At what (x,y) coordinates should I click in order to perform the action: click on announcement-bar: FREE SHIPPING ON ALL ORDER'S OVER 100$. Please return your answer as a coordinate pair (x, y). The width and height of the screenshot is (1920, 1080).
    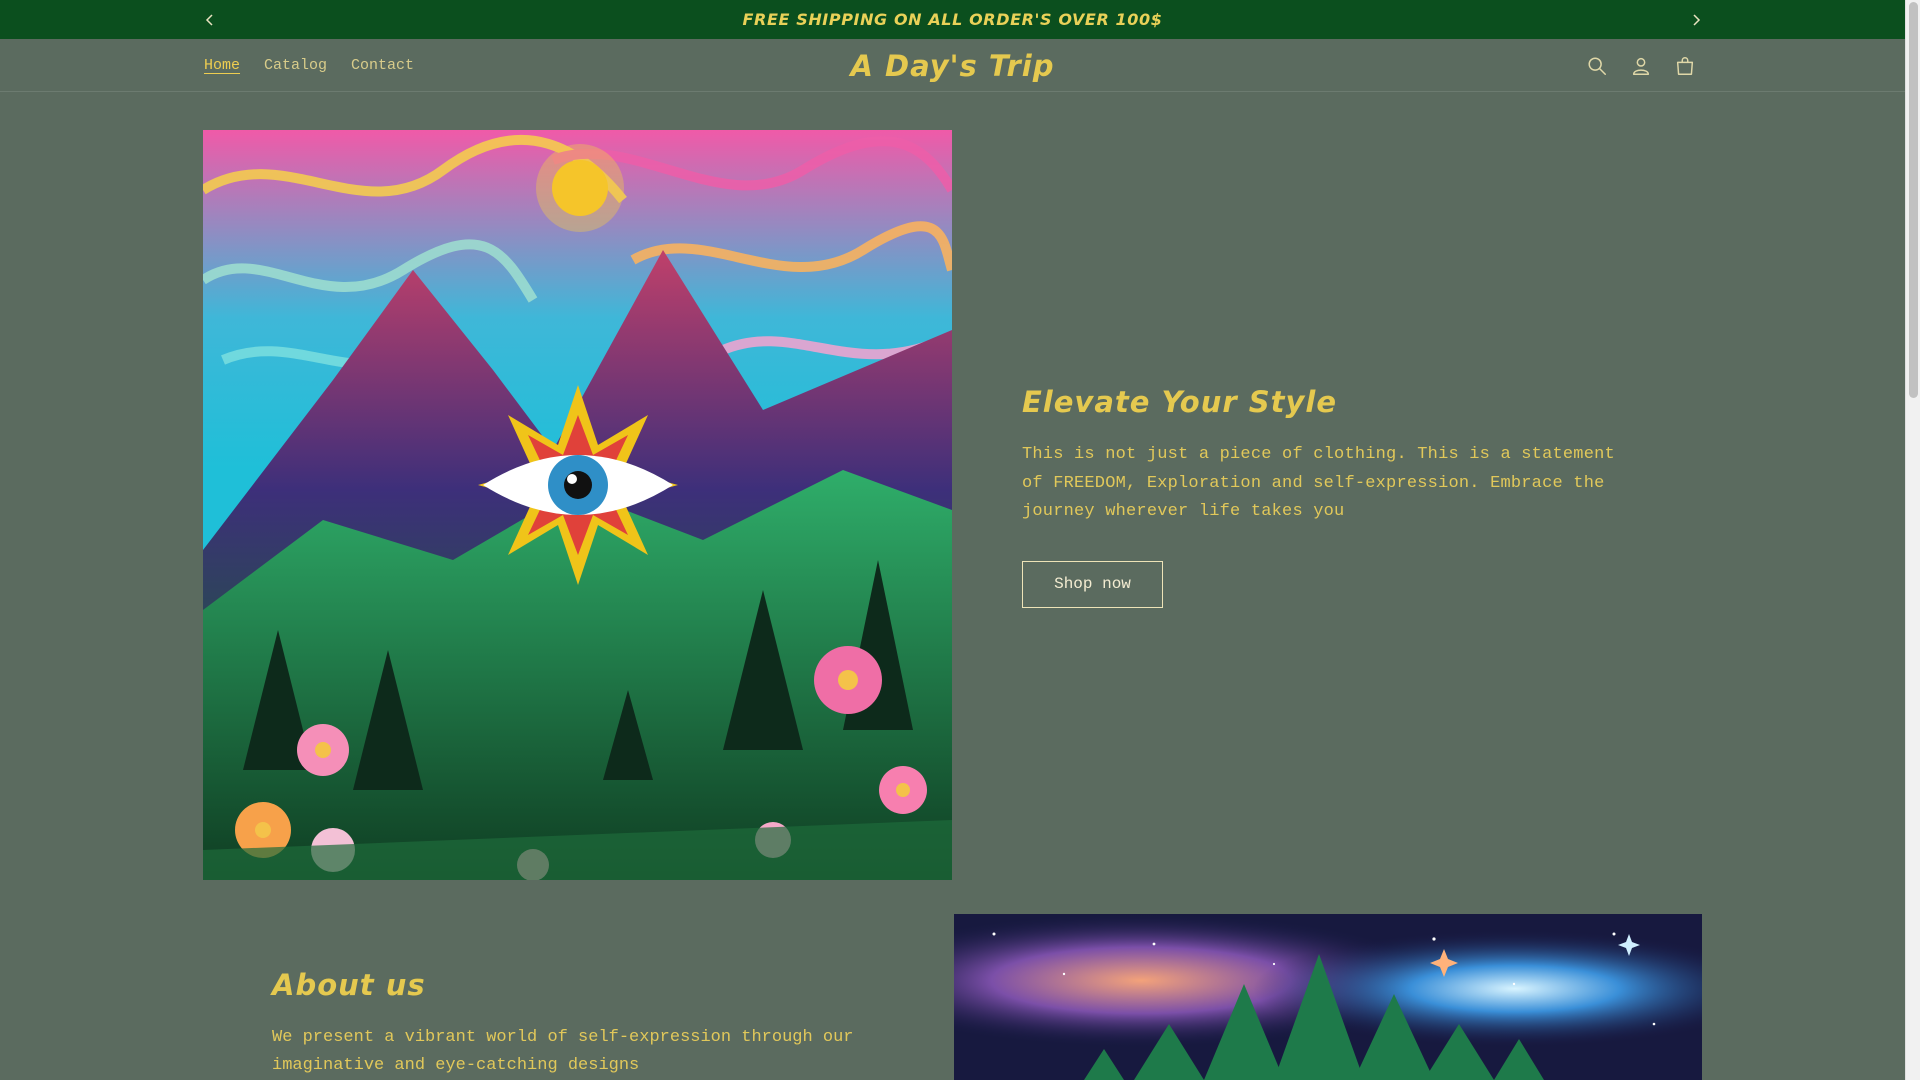
    Looking at the image, I should click on (952, 19).